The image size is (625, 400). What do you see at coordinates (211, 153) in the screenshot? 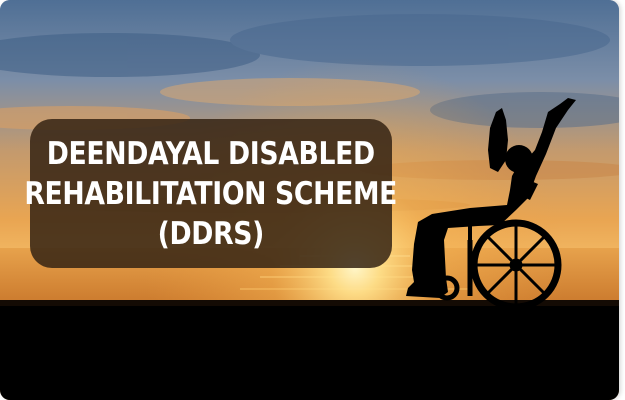
I see `title-line-1: DEENDAYAL DISABLED` at bounding box center [211, 153].